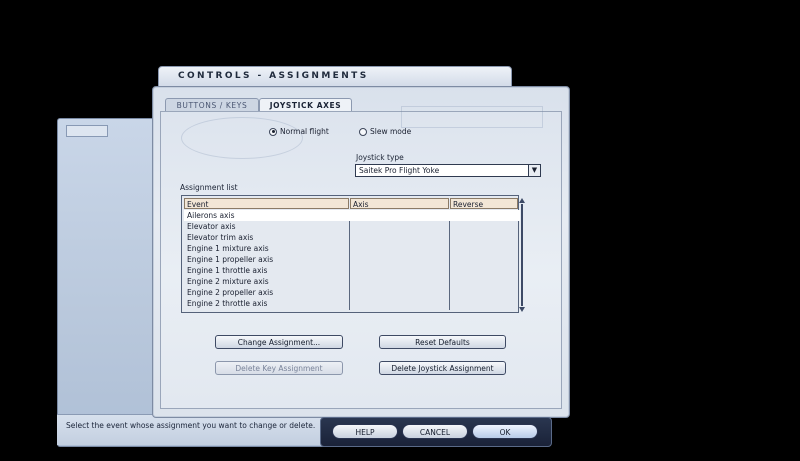 The height and width of the screenshot is (461, 800). What do you see at coordinates (534, 170) in the screenshot?
I see `dropdown-arrow-icon: ▼` at bounding box center [534, 170].